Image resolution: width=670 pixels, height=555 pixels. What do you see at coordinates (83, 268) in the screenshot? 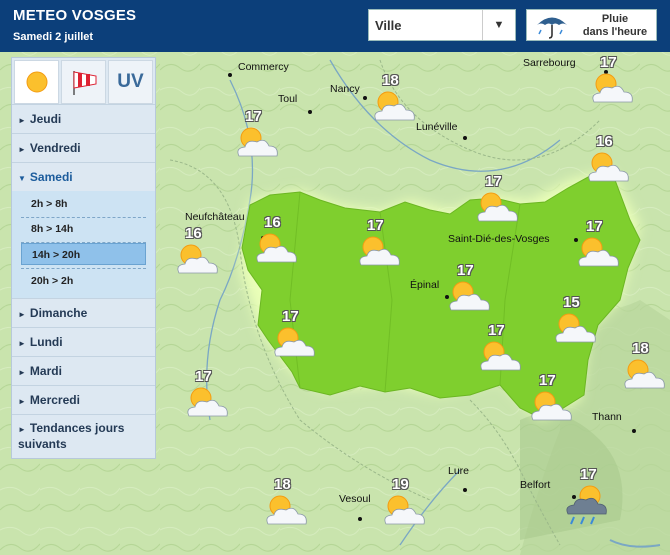
I see `slot-divider` at bounding box center [83, 268].